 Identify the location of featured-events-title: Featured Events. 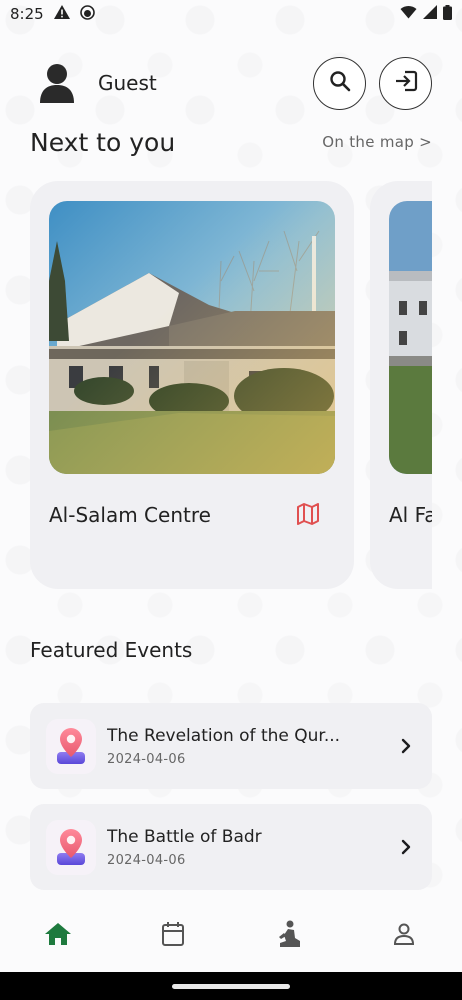
(111, 650).